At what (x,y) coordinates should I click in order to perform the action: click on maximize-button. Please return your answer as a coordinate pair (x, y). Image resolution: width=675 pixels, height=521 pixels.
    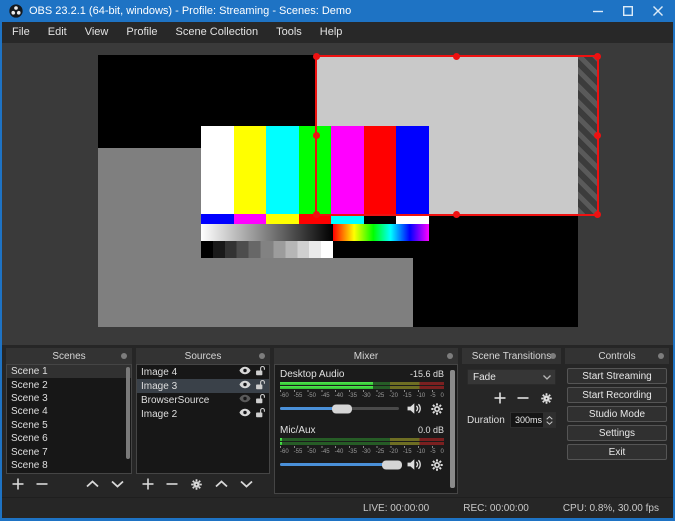
    Looking at the image, I should click on (628, 11).